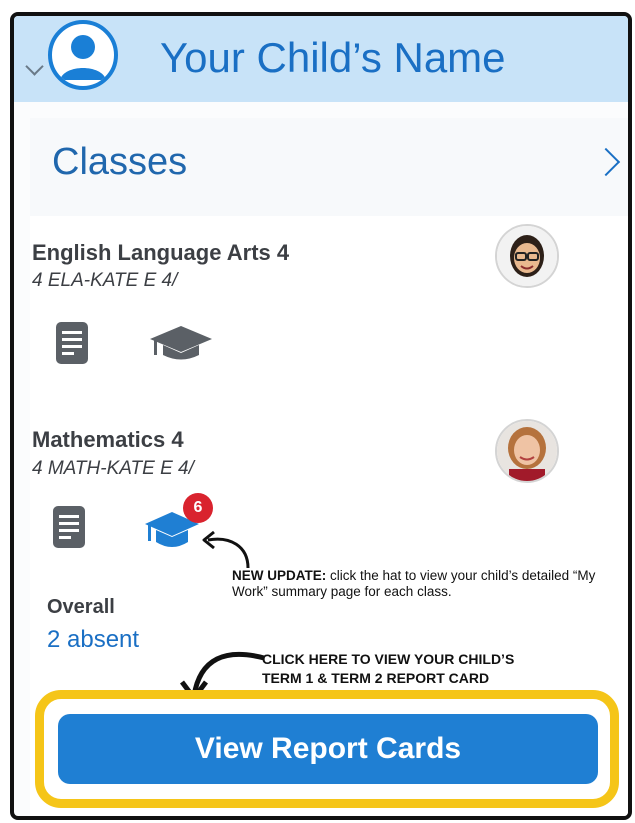 This screenshot has height=823, width=635. Describe the element at coordinates (81, 607) in the screenshot. I see `overall-label: Overall` at that location.